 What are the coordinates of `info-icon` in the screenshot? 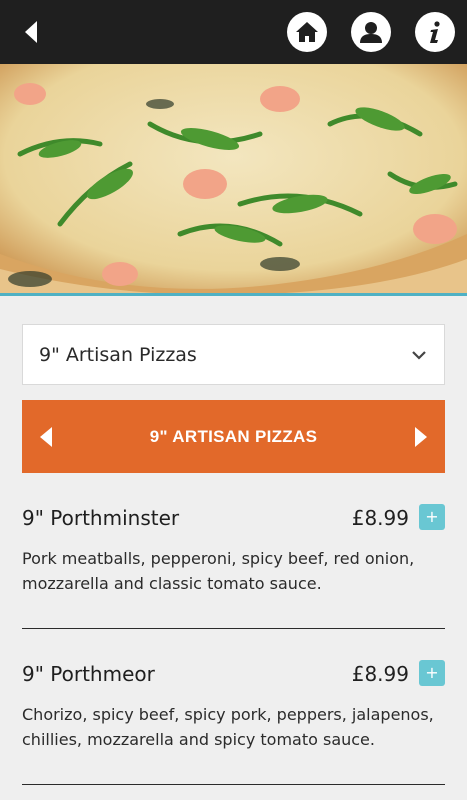 It's located at (435, 32).